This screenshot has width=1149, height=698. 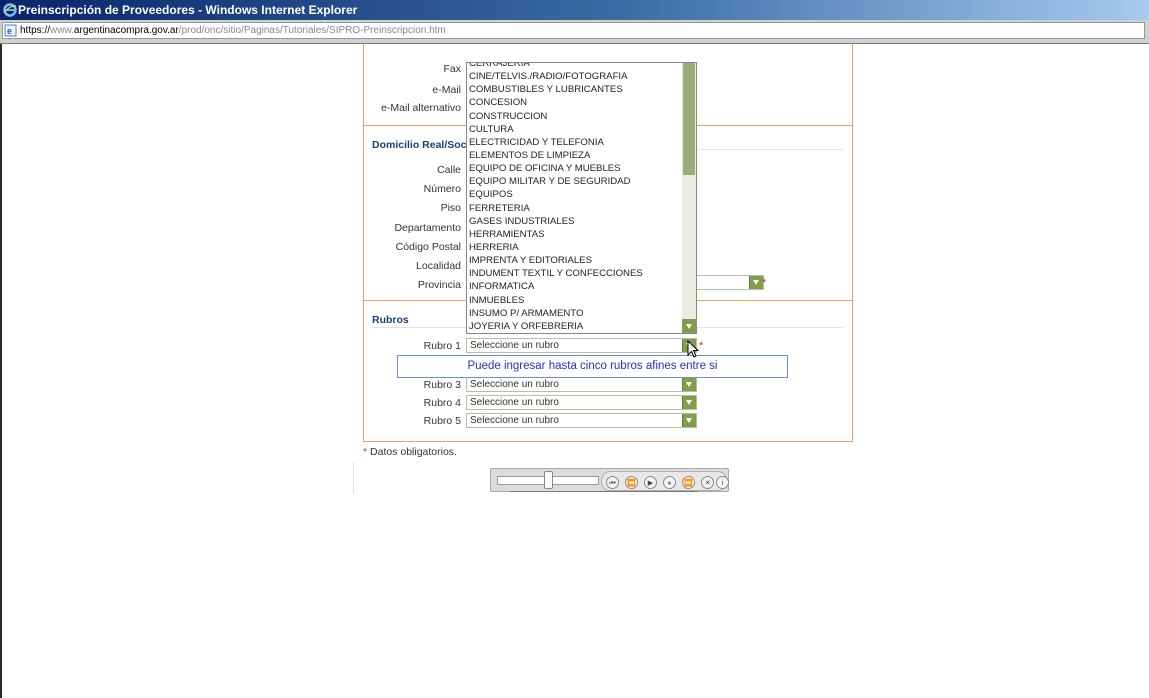 I want to click on rubro-3-value: Seleccione un rubro, so click(x=514, y=384).